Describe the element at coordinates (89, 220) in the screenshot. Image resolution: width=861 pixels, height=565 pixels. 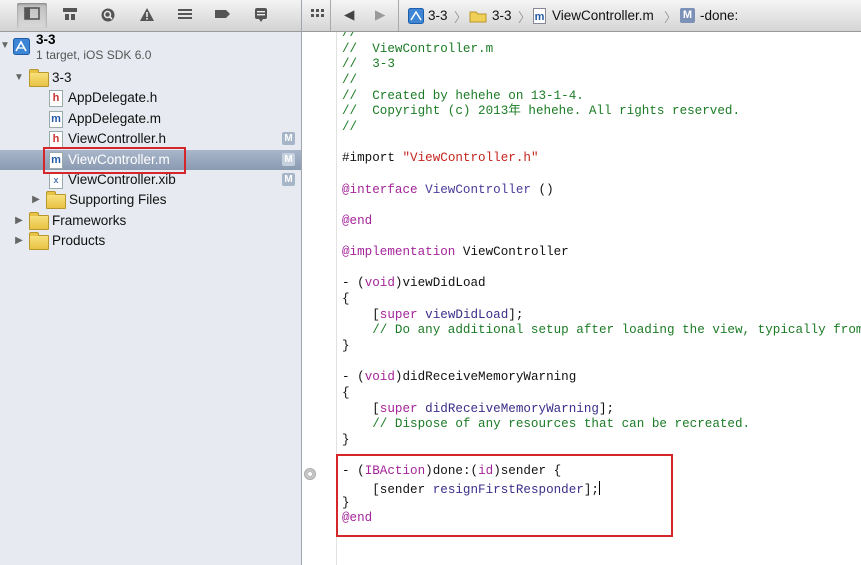
I see `navigator-item-label: Frameworks` at that location.